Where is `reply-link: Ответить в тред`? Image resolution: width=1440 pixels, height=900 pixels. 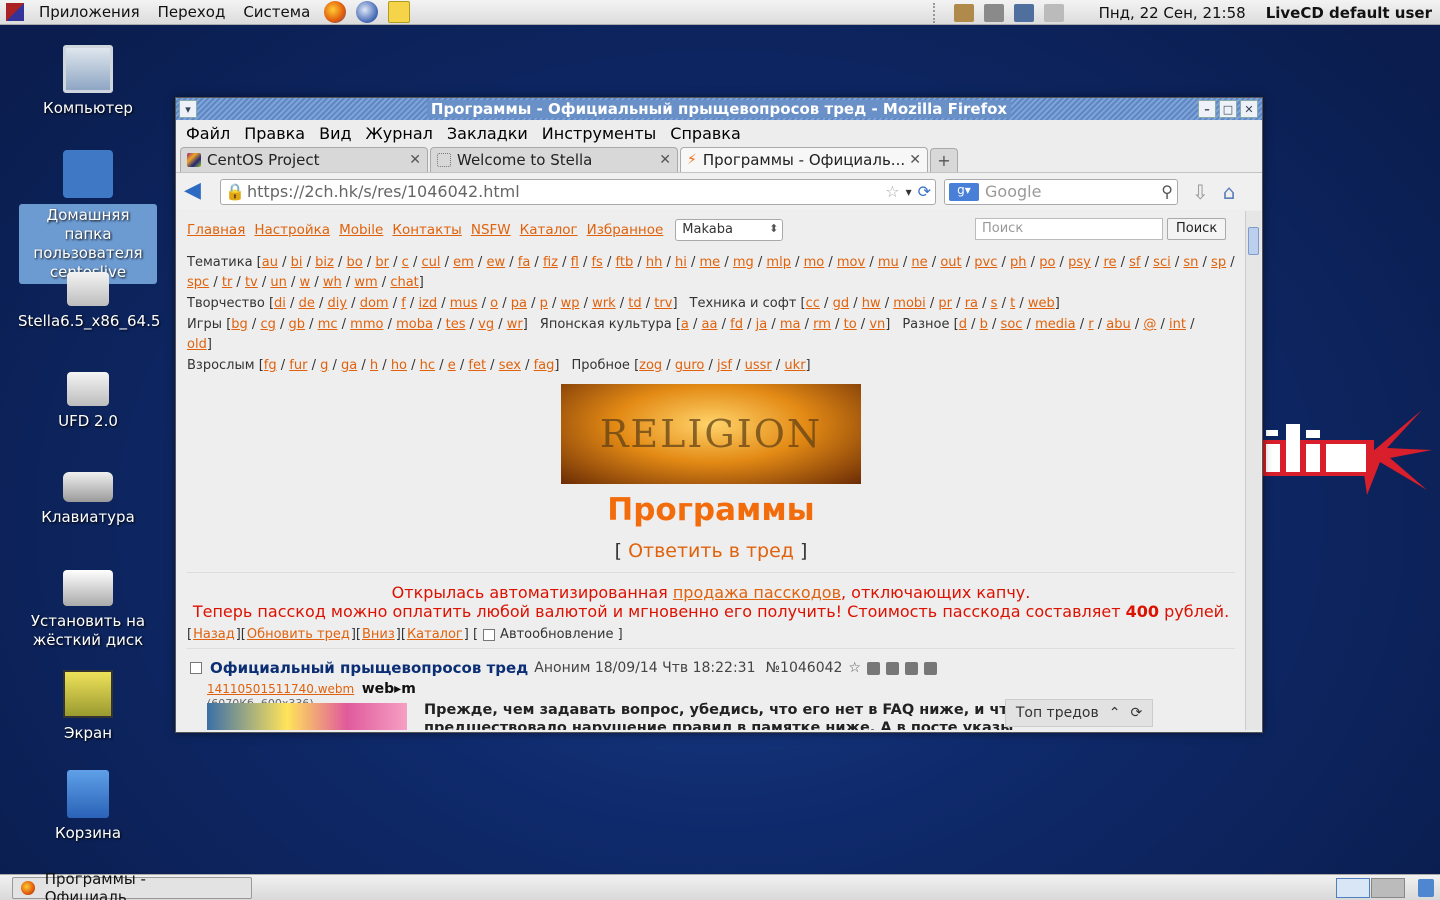
reply-link: Ответить в тред is located at coordinates (711, 551).